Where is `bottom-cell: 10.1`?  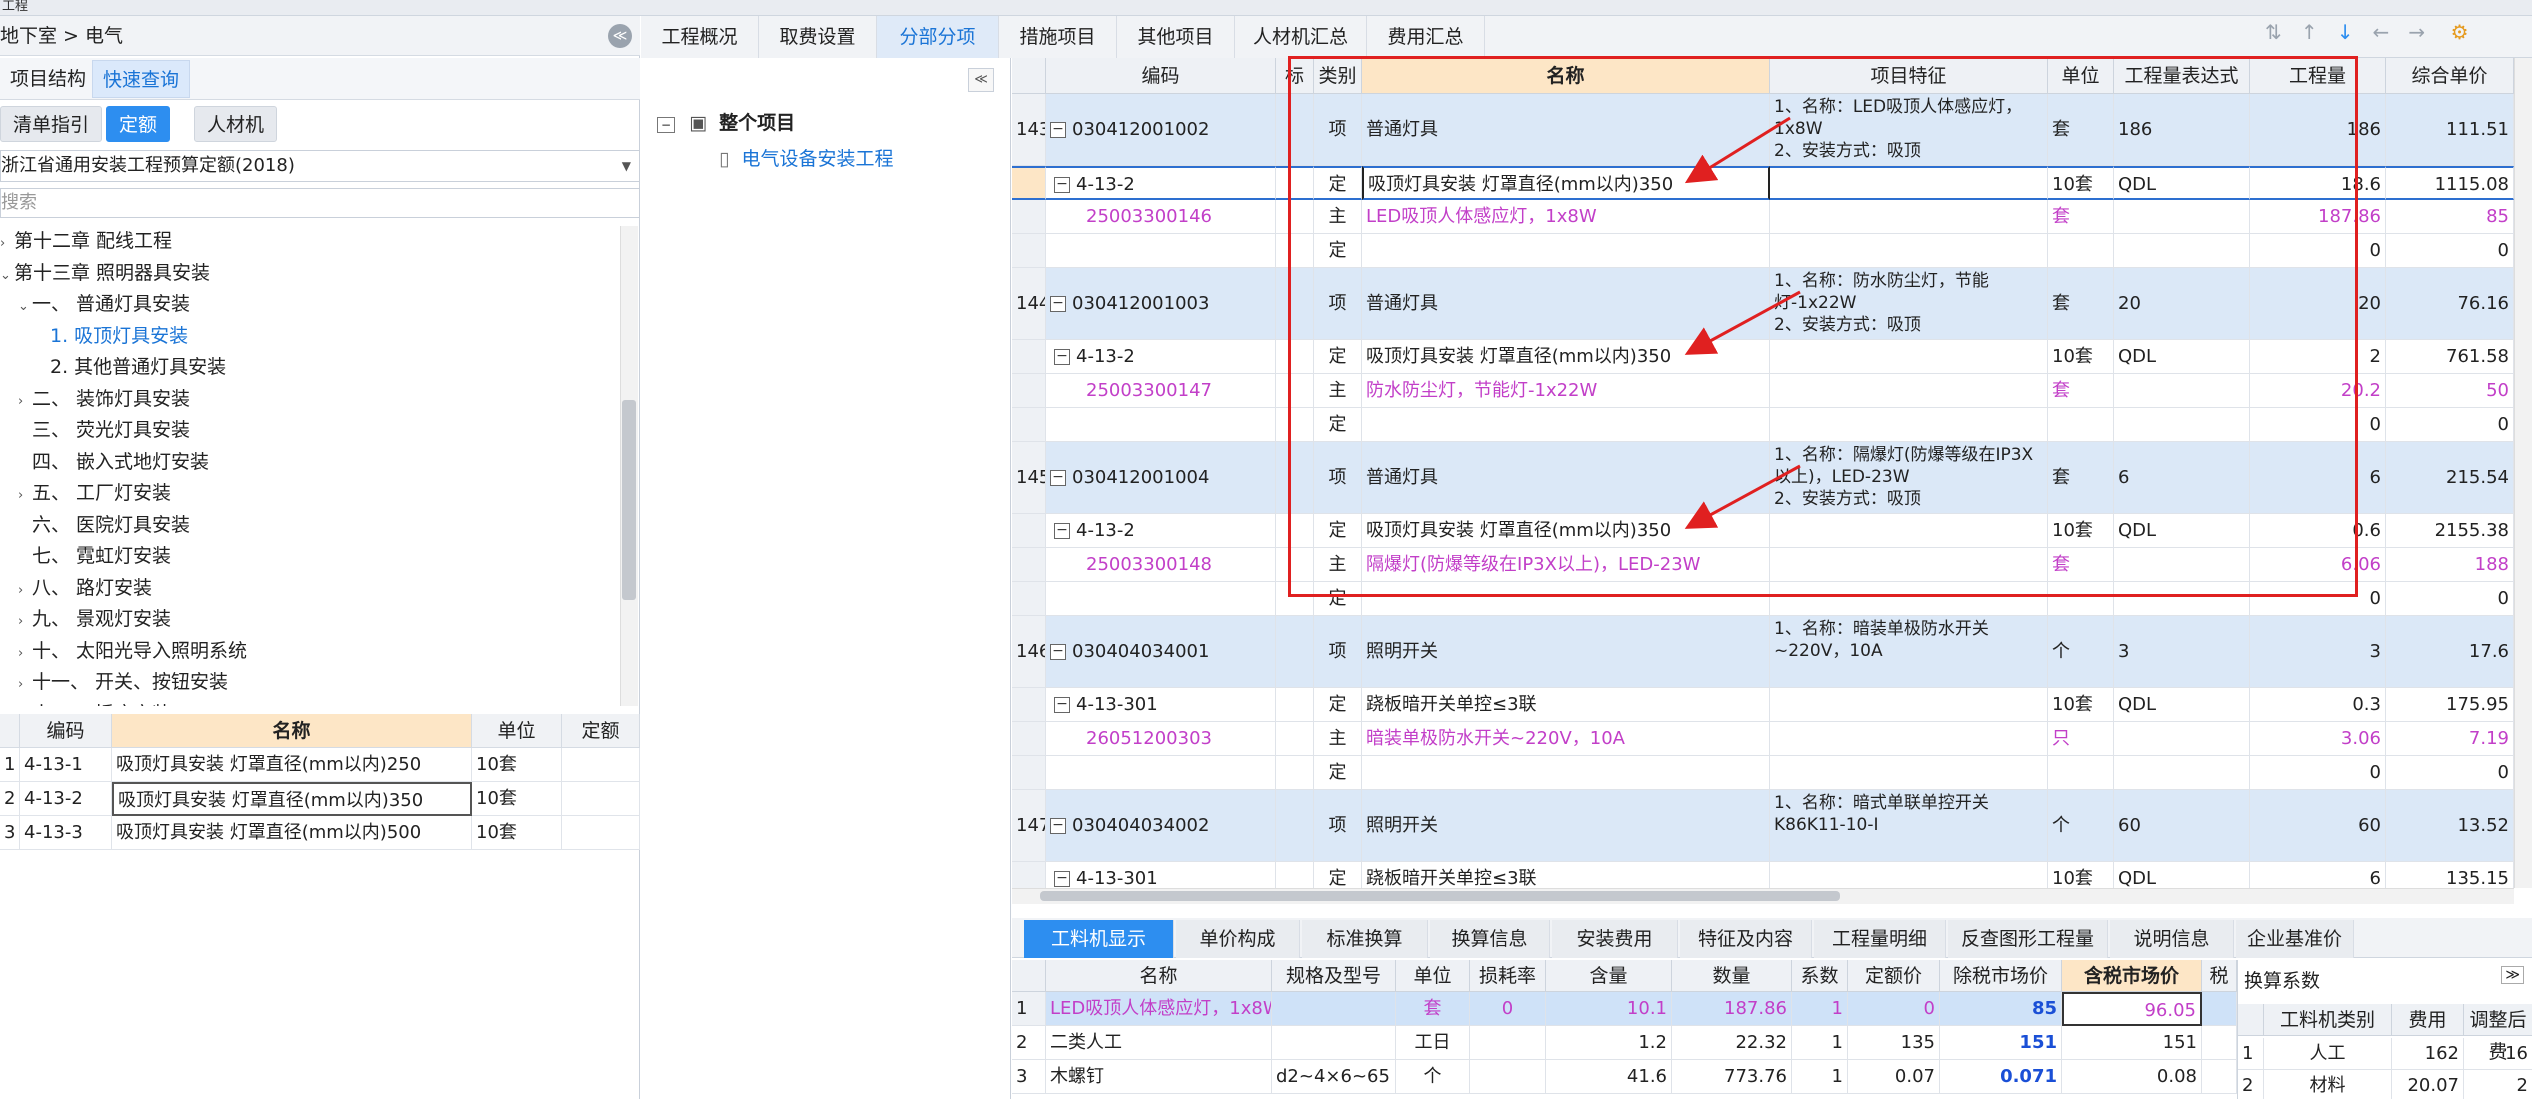
bottom-cell: 10.1 is located at coordinates (1609, 1009).